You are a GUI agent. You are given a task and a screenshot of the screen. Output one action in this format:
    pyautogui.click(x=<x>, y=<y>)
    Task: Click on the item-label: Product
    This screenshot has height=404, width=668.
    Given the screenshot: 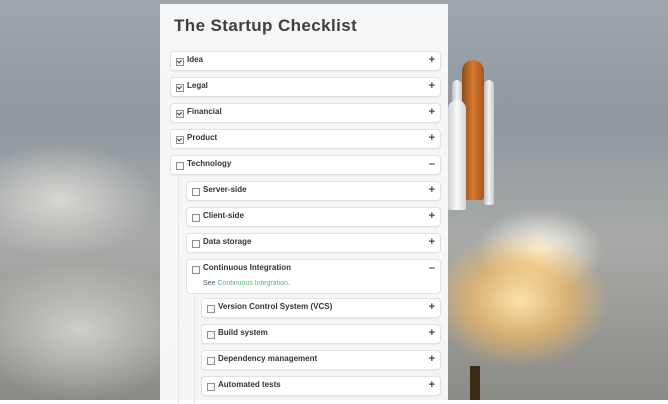 What is the action you would take?
    pyautogui.click(x=202, y=137)
    